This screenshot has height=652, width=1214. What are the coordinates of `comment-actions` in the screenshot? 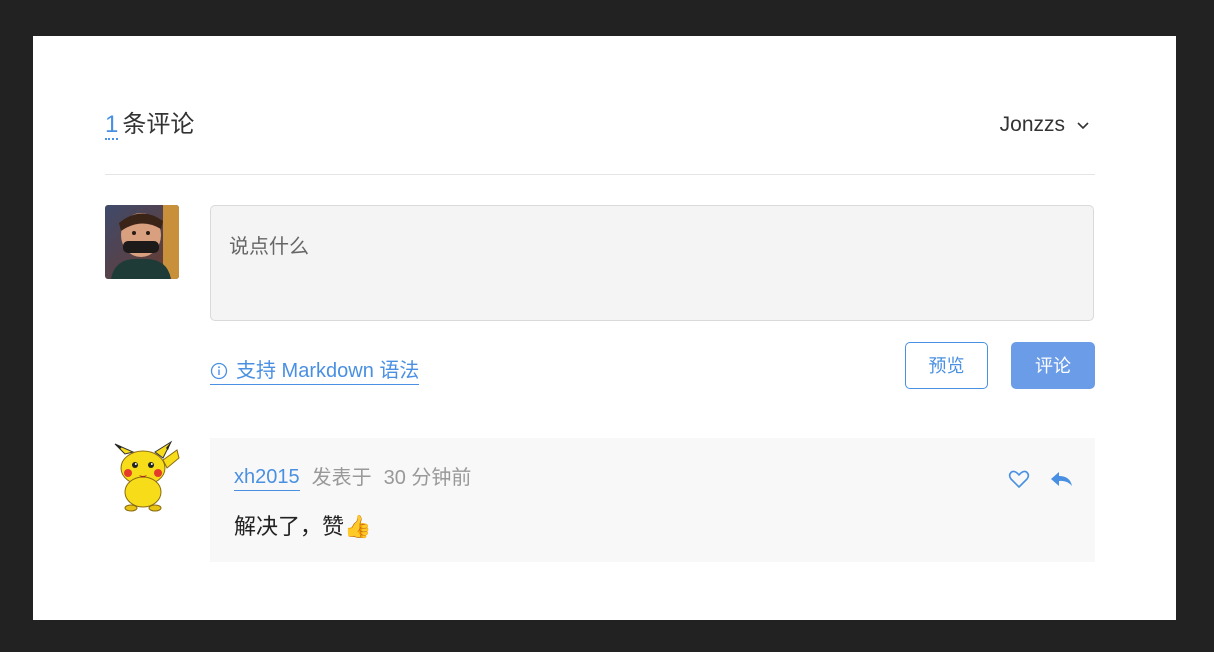 It's located at (1031, 479).